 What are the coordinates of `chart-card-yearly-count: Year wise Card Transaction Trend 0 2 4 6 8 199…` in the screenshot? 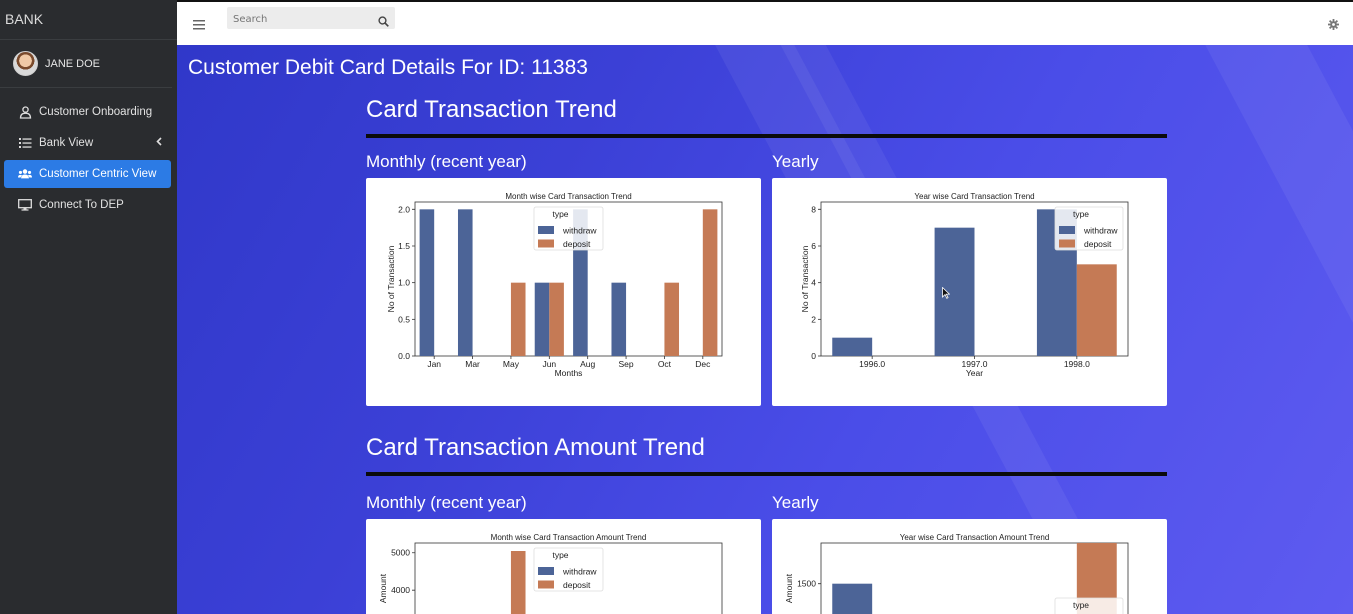 It's located at (969, 292).